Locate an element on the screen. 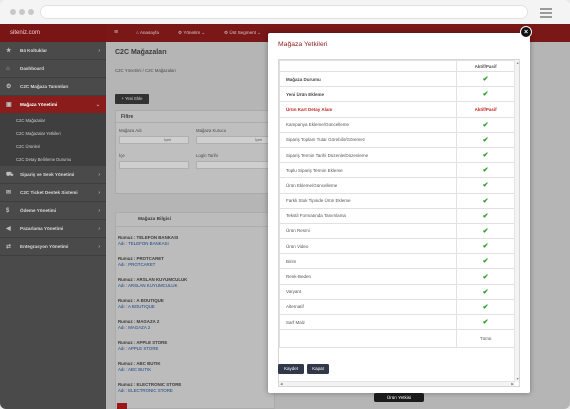  sidebar-item-siparis: ⛟ Sipariş ve Sevk Yönetimi › is located at coordinates (53, 175).